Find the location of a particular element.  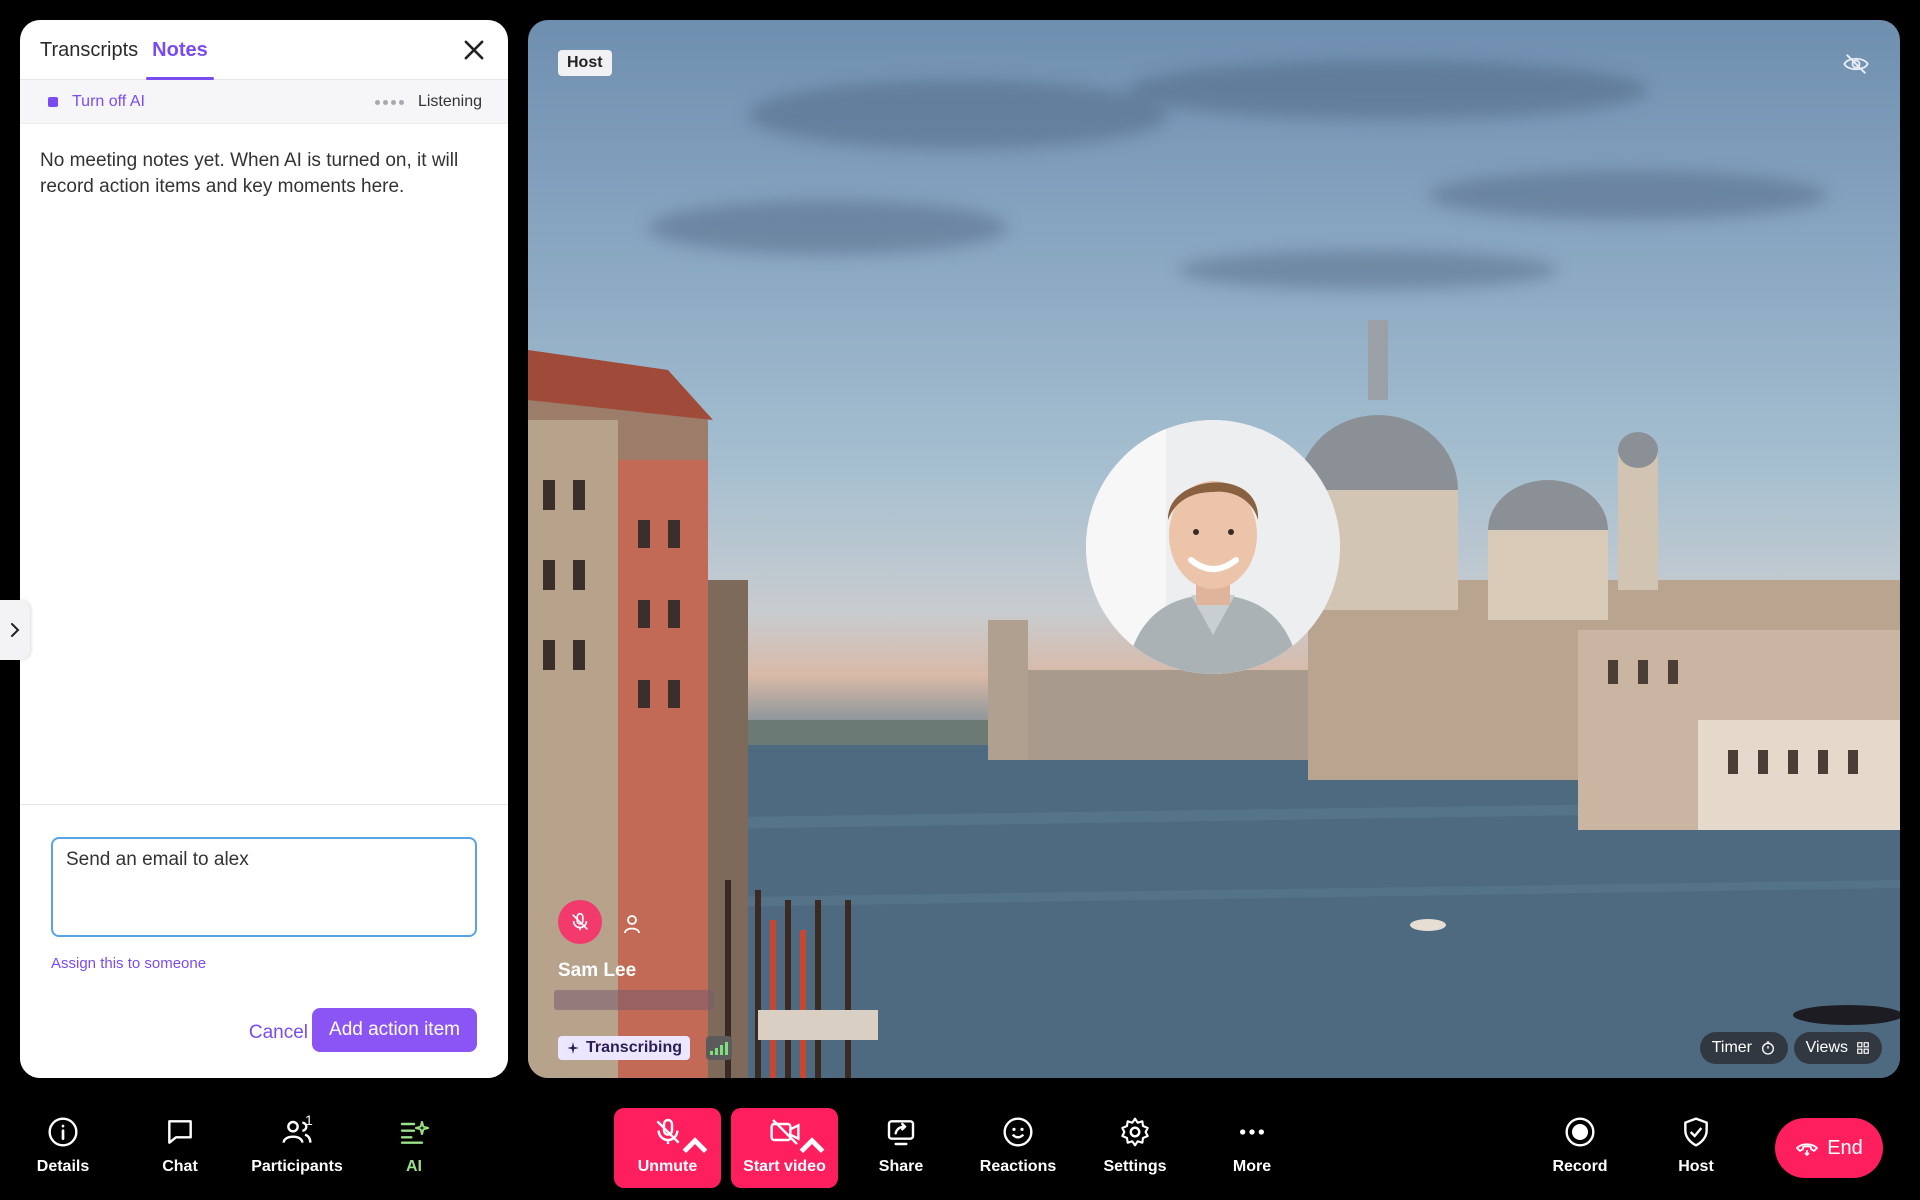

views-button: Views is located at coordinates (1837, 1048).